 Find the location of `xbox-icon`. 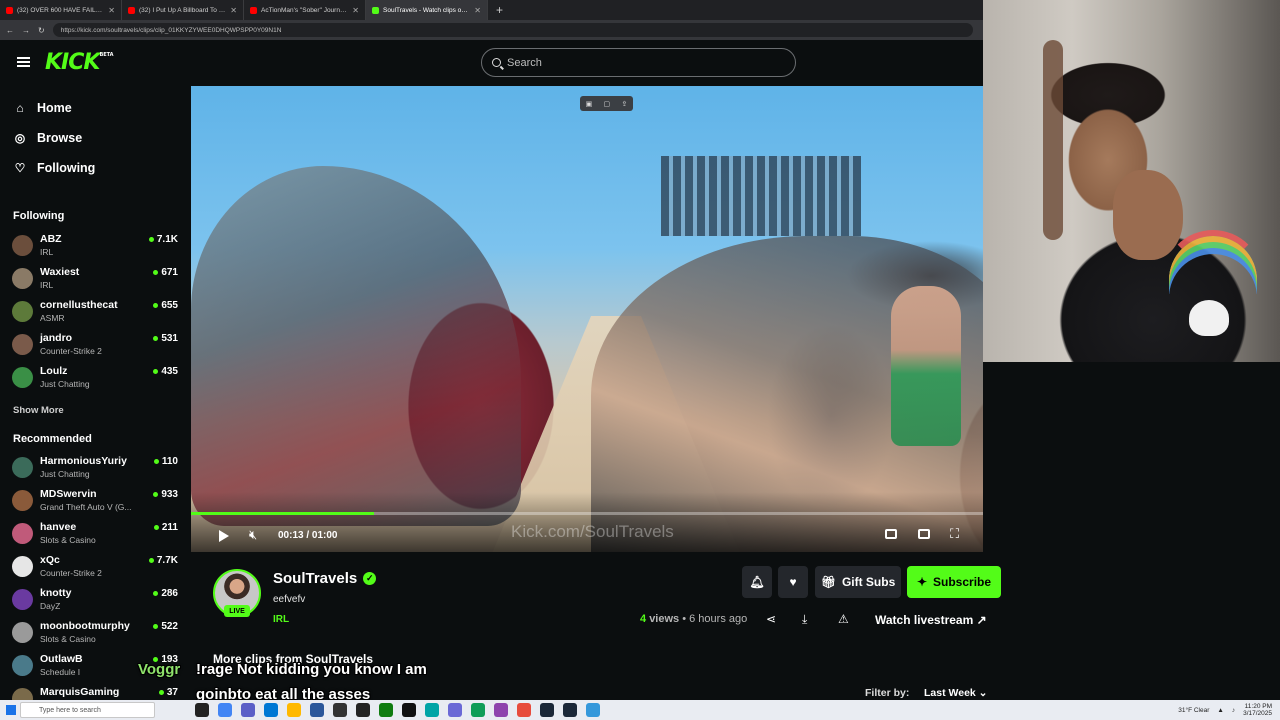

xbox-icon is located at coordinates (386, 710).